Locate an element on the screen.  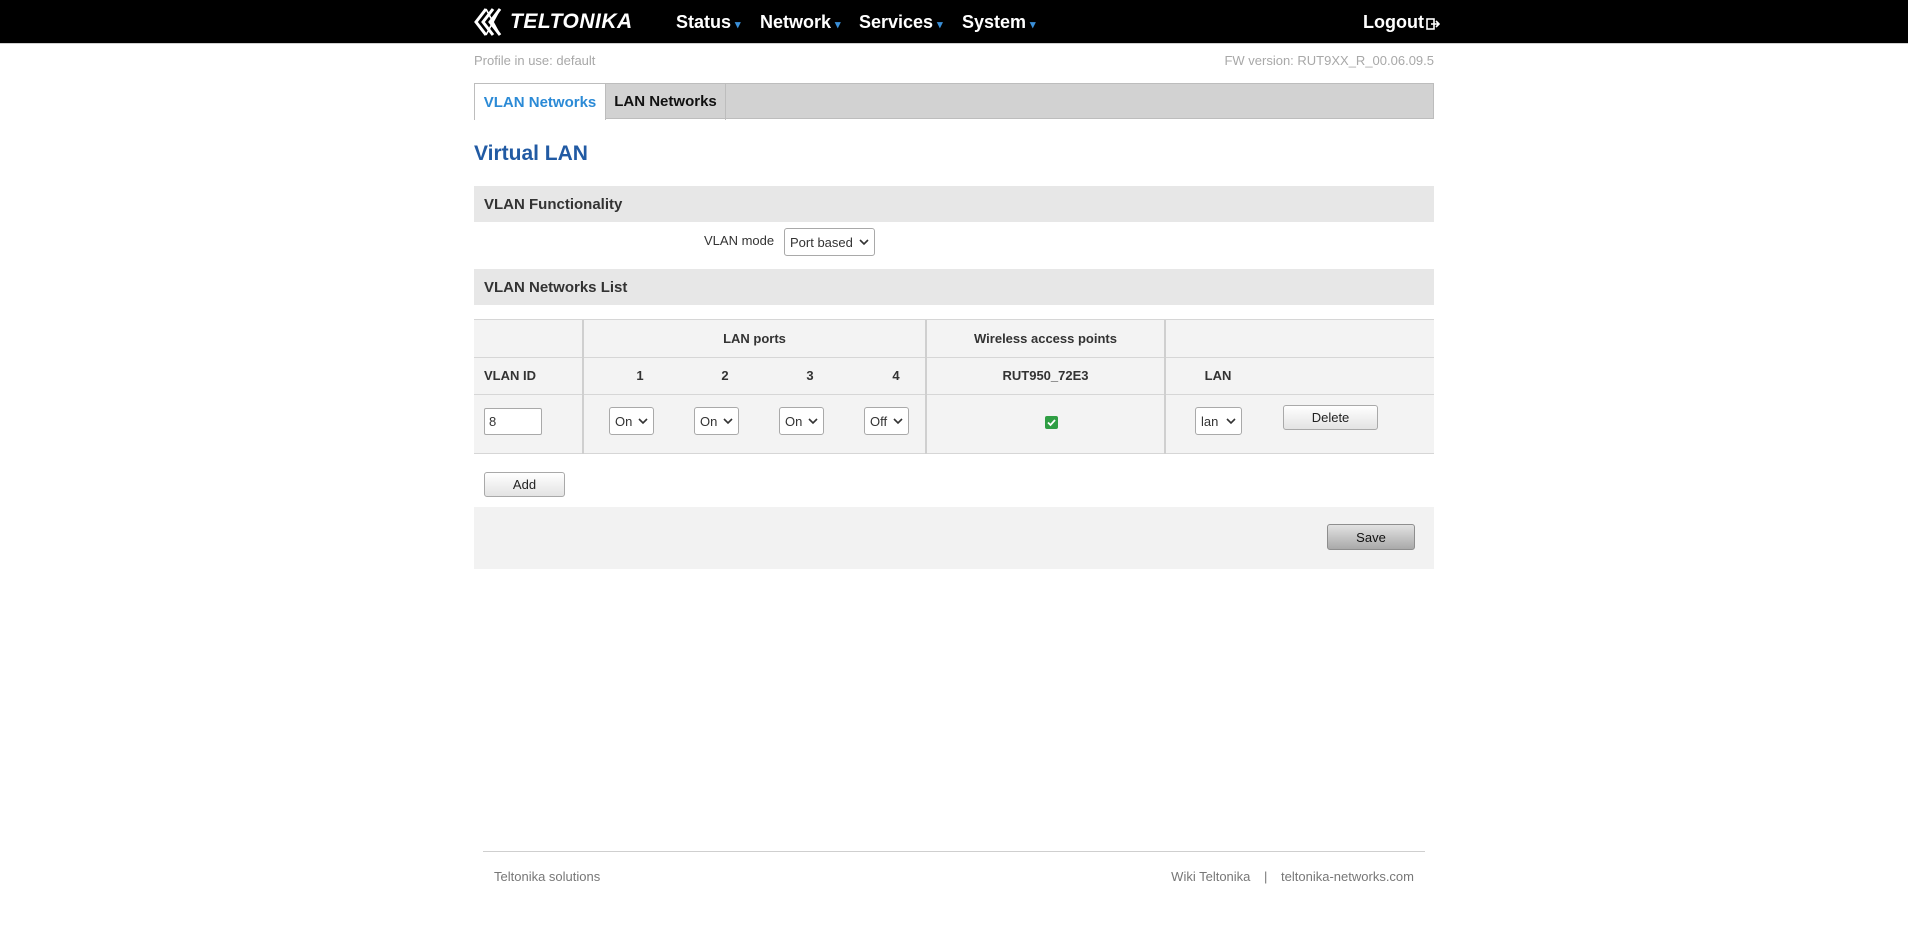
logout-icon is located at coordinates (1433, 24).